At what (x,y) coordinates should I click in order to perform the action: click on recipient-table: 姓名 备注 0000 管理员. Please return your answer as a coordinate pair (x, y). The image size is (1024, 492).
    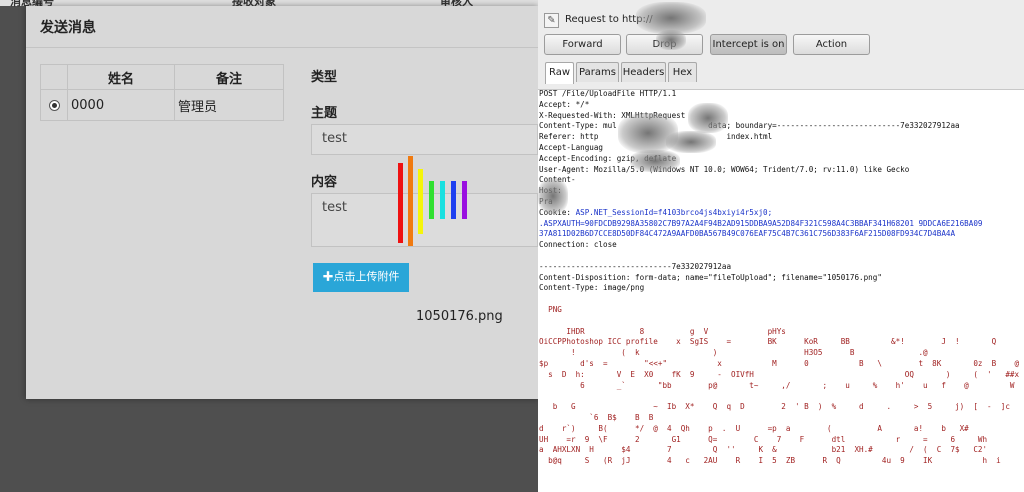
    Looking at the image, I should click on (162, 92).